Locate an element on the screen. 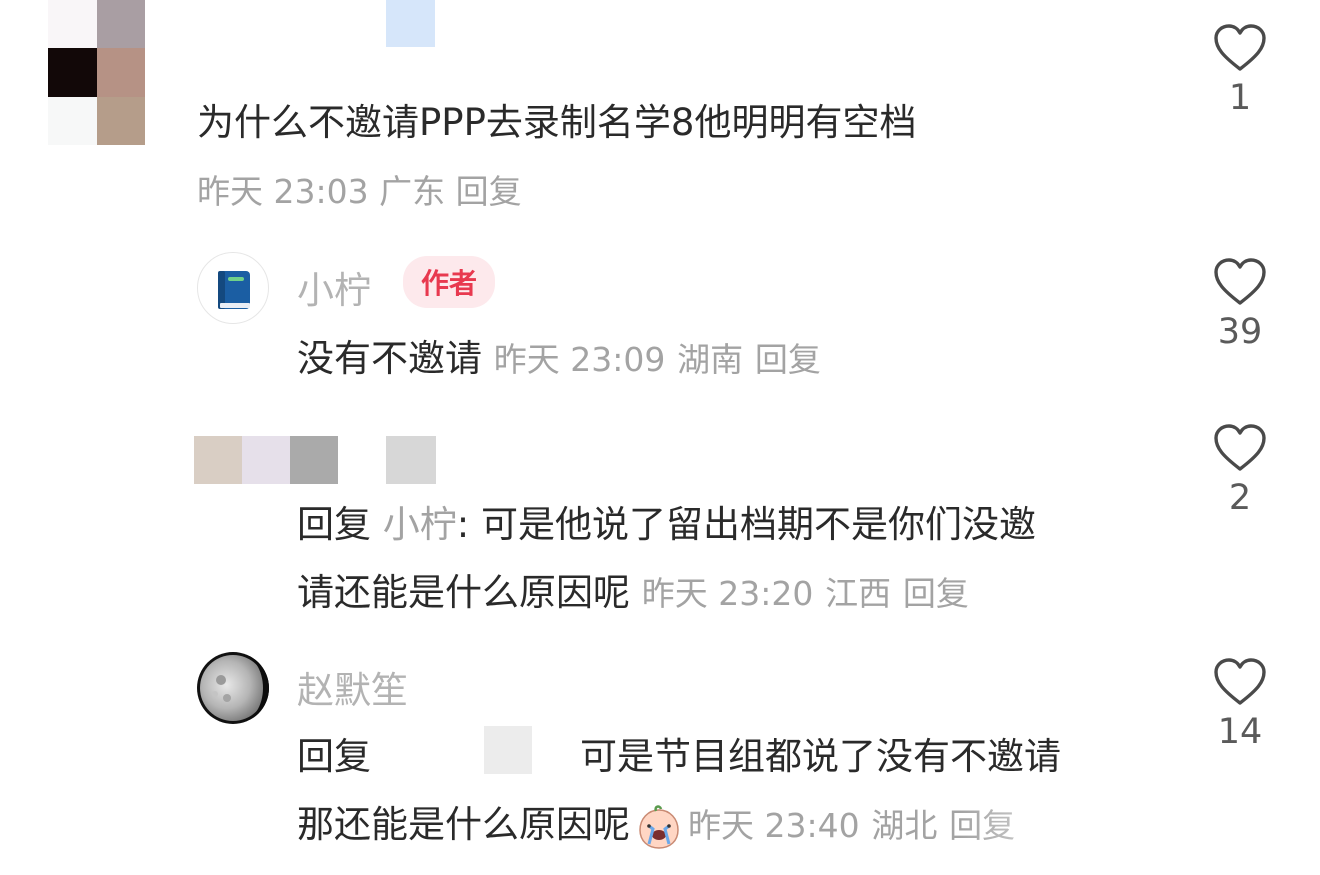  comment-line-2: 请还能是什么原因呢 昨天 23:20 江西 回复 is located at coordinates (633, 589).